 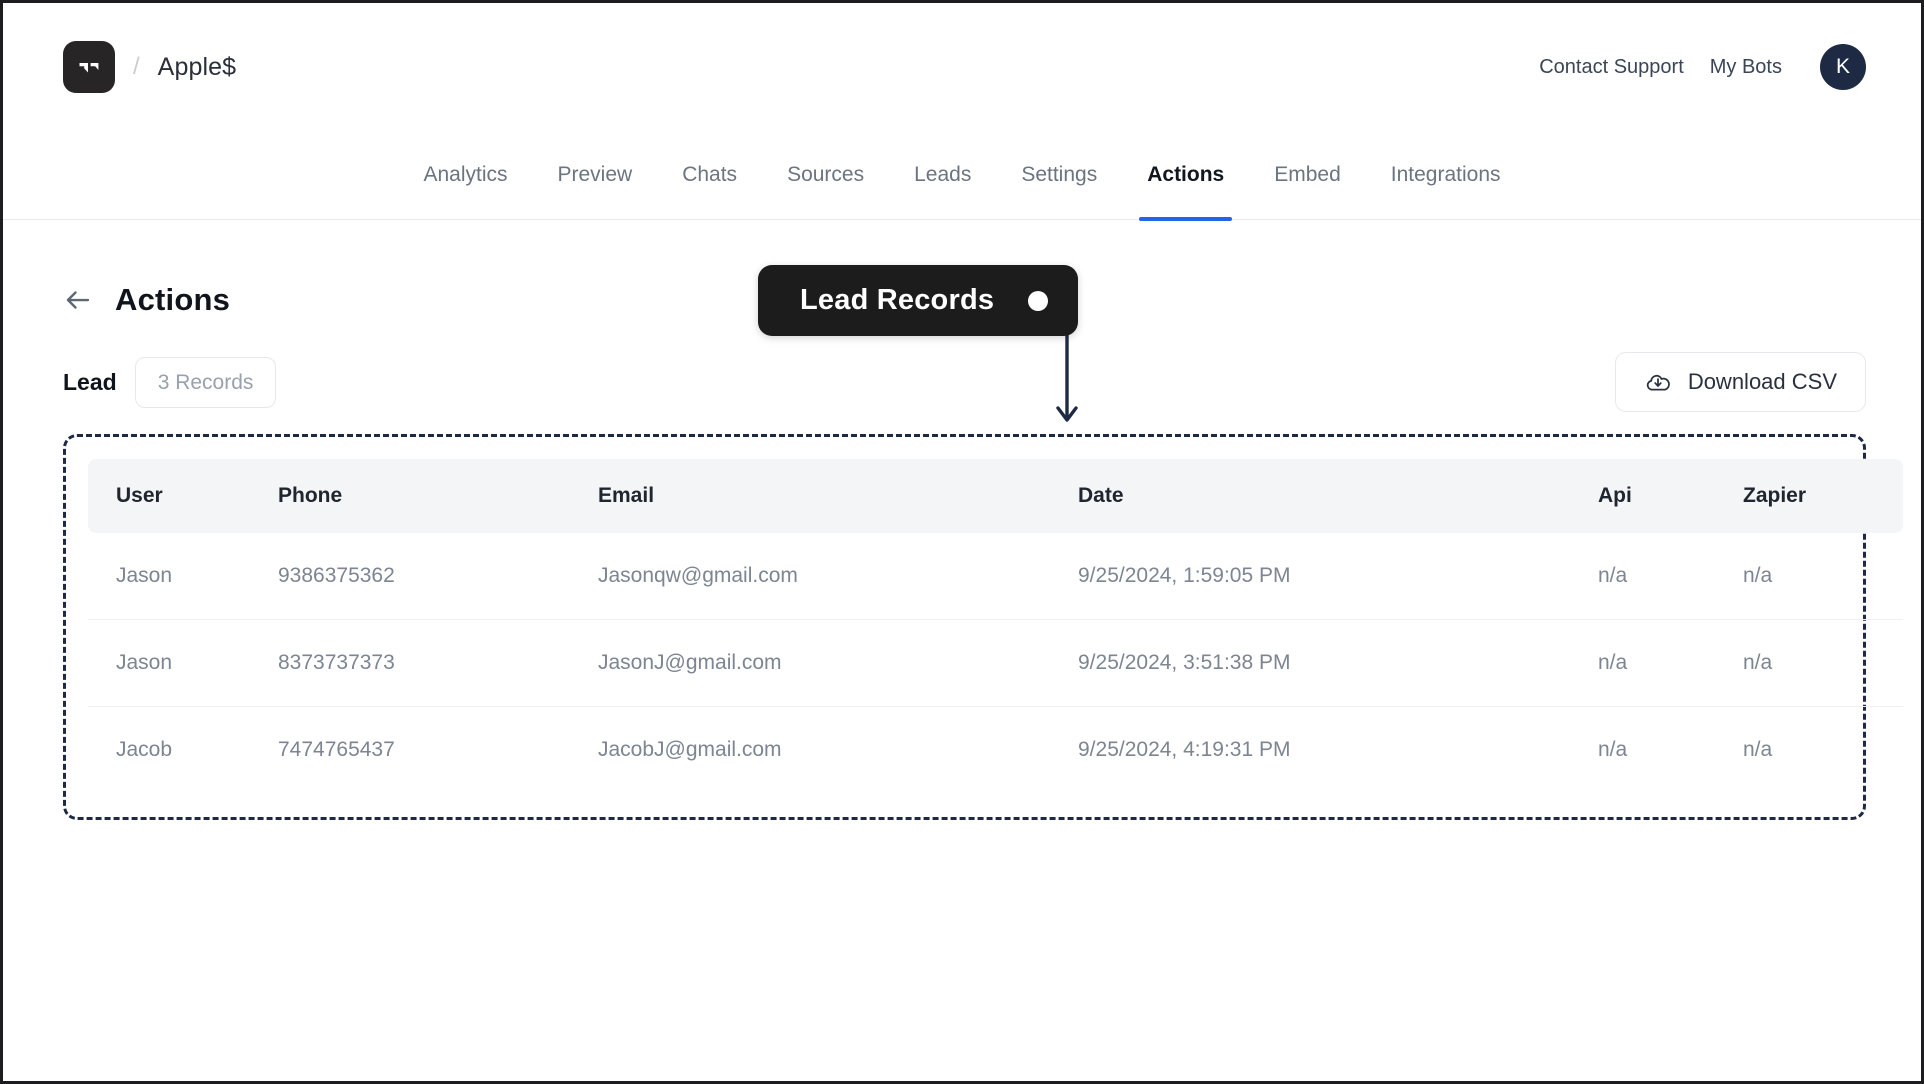 I want to click on table-header: User Phone Email Date Api Zapier, so click(x=995, y=496).